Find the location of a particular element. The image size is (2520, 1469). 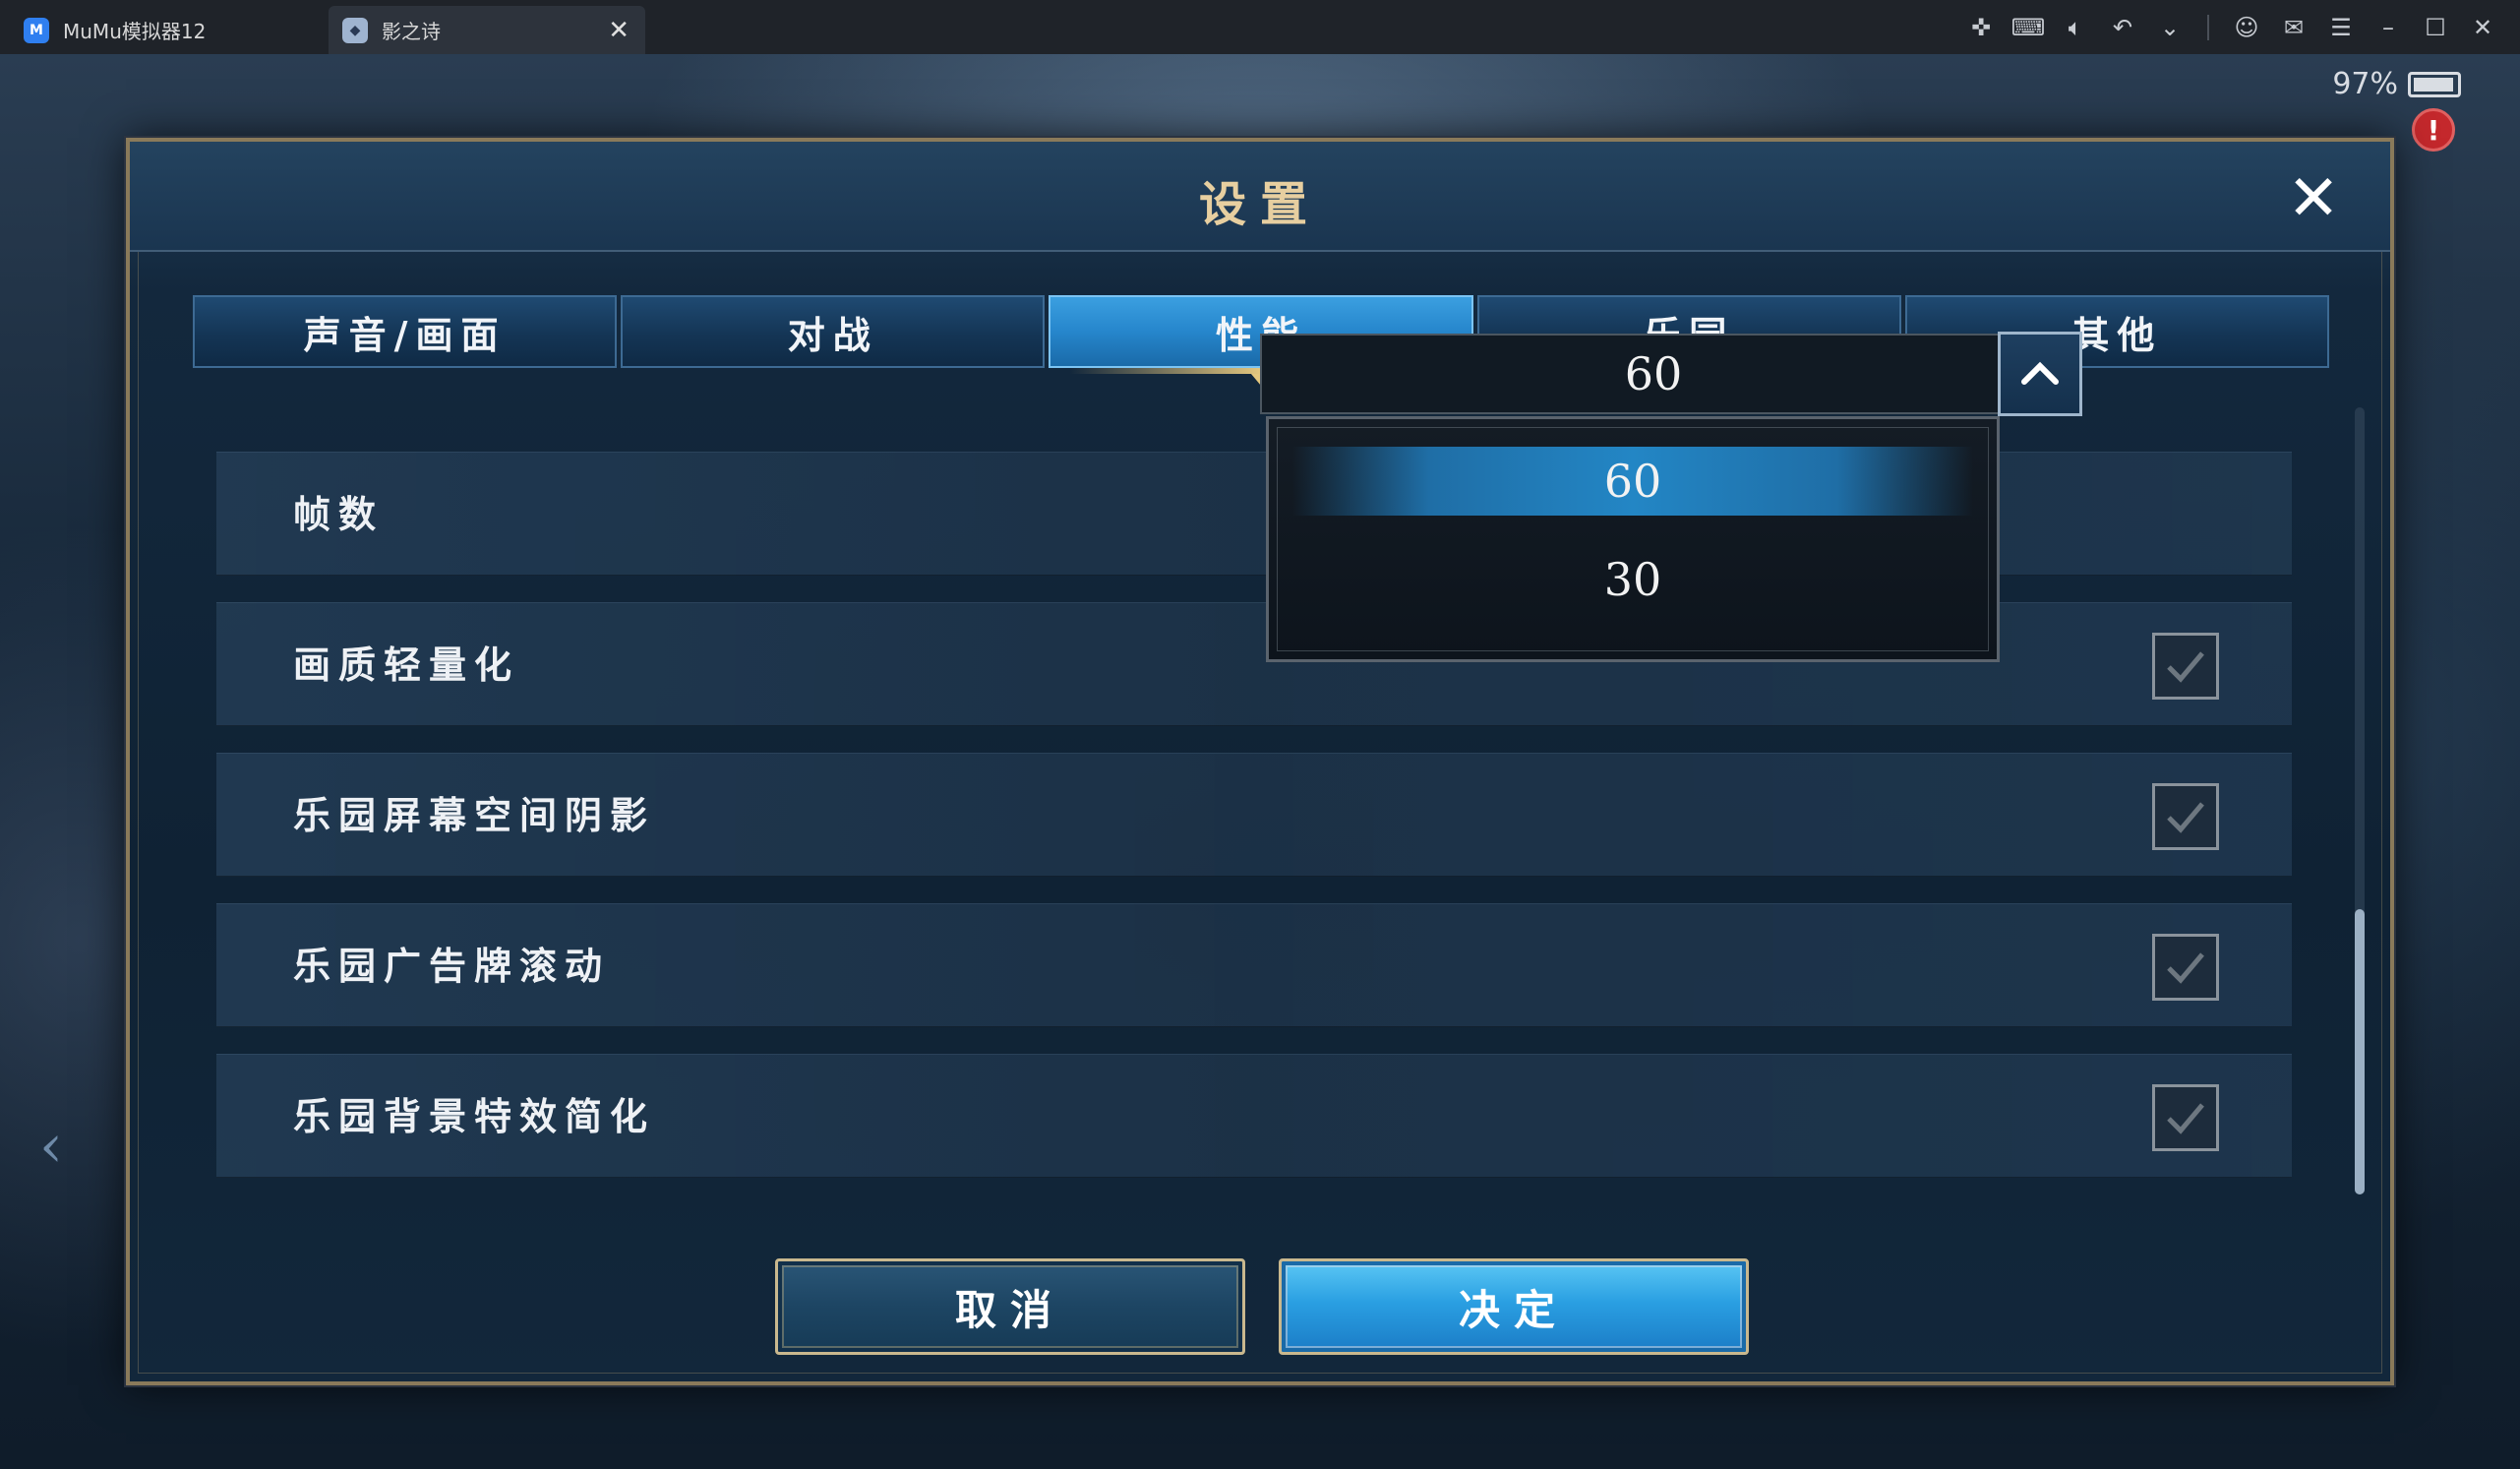

dialog-title: 设置 is located at coordinates (1259, 204).